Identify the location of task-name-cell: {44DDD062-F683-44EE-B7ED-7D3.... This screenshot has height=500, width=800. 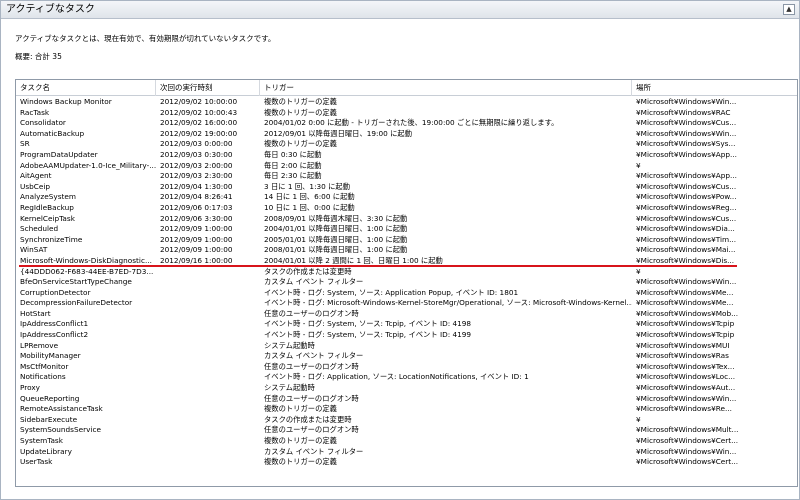
(87, 271).